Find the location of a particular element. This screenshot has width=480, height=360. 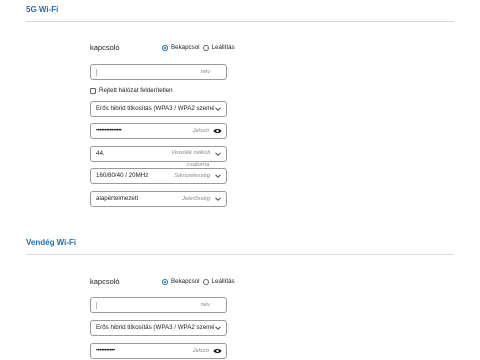

section-title-5g: 5G Wi-Fi is located at coordinates (42, 9).